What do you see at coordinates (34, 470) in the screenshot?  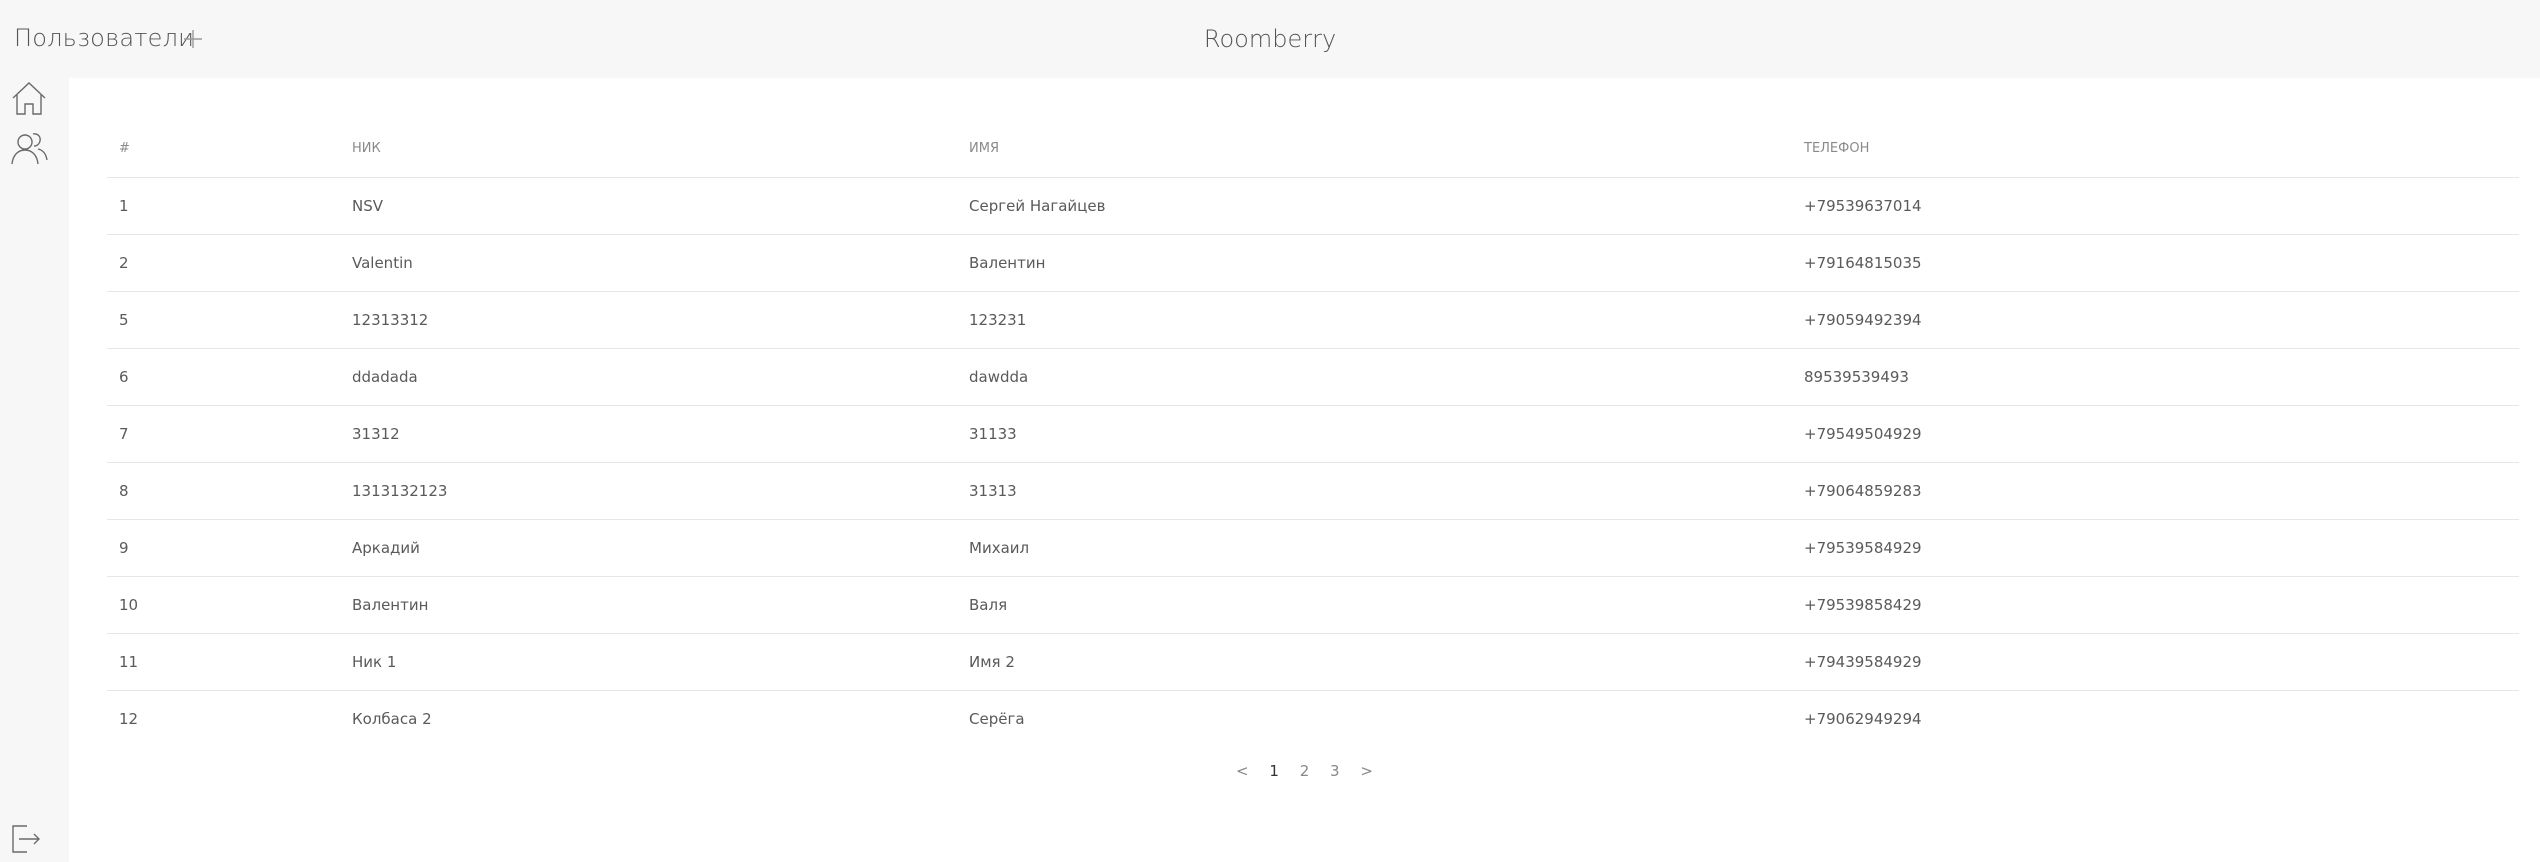 I see `sidebar` at bounding box center [34, 470].